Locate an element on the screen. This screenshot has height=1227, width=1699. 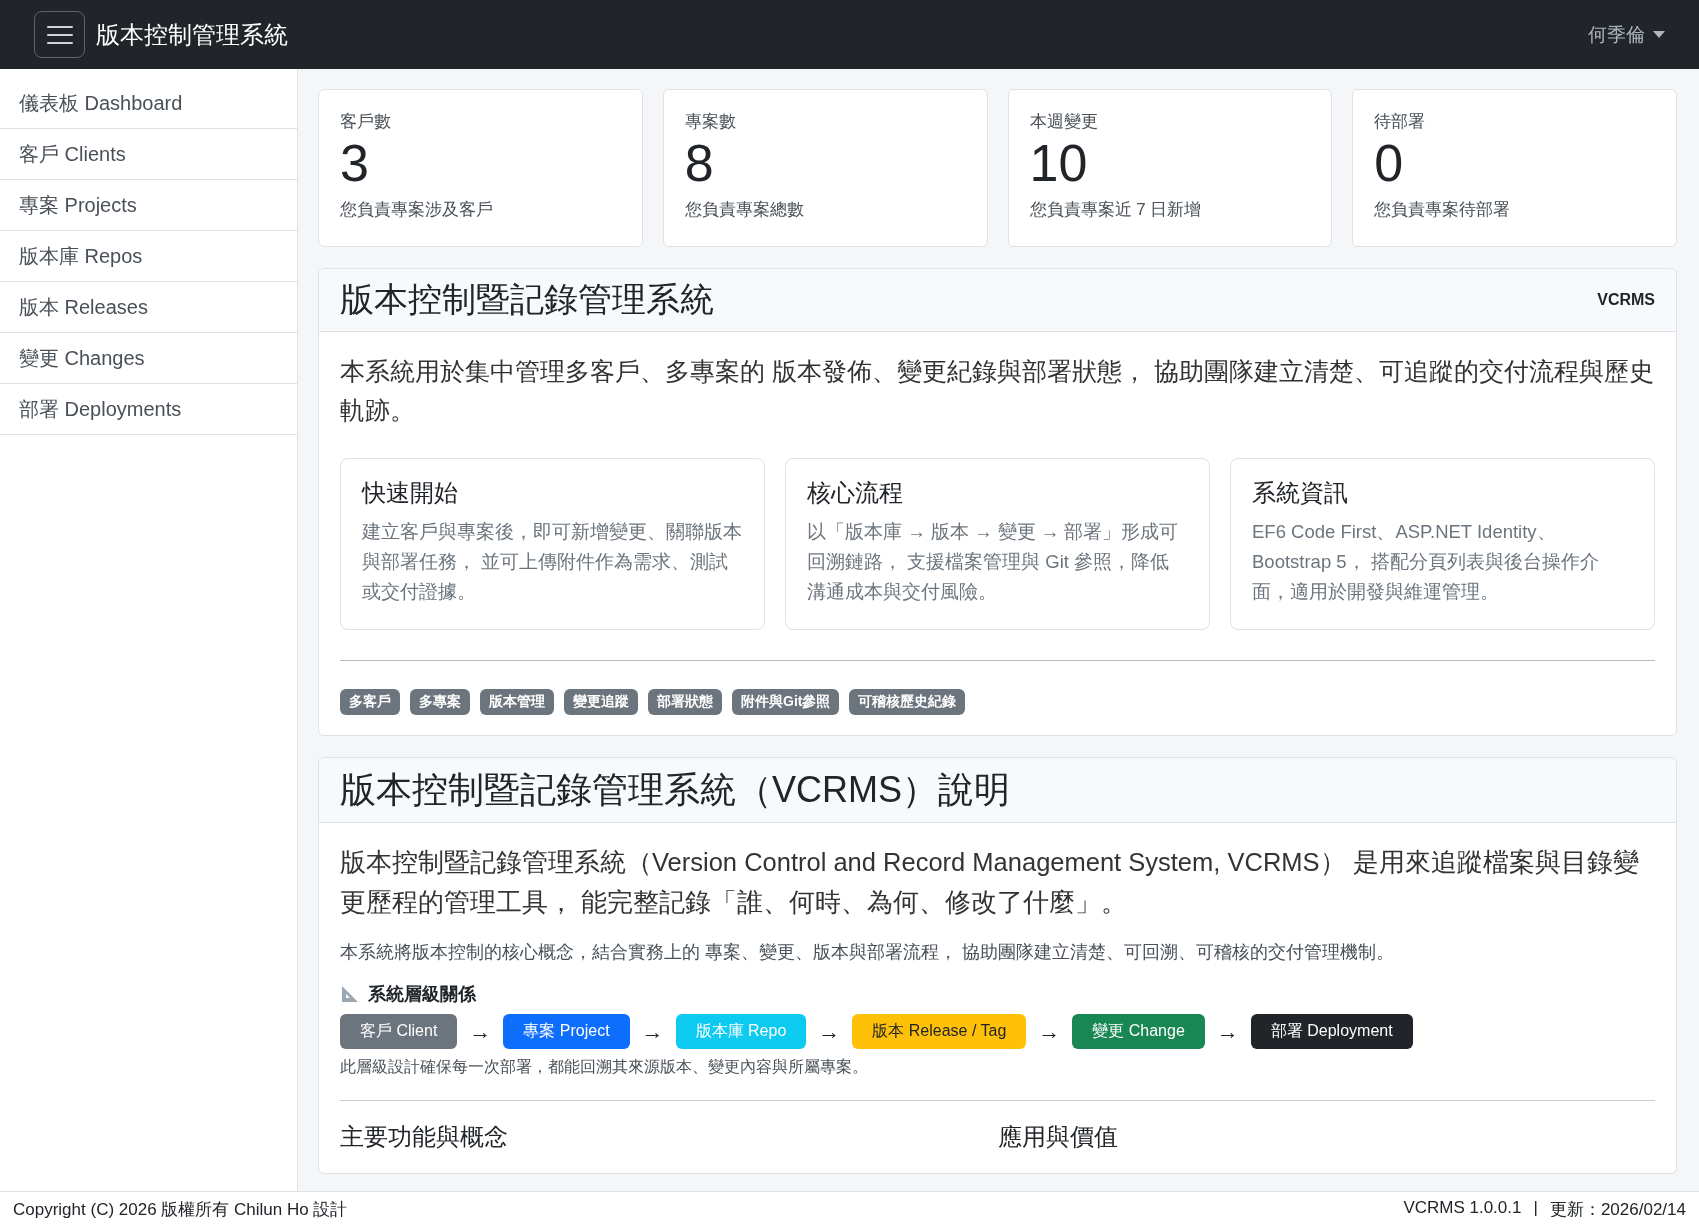
app-title: 版本控制管理系統 is located at coordinates (192, 34).